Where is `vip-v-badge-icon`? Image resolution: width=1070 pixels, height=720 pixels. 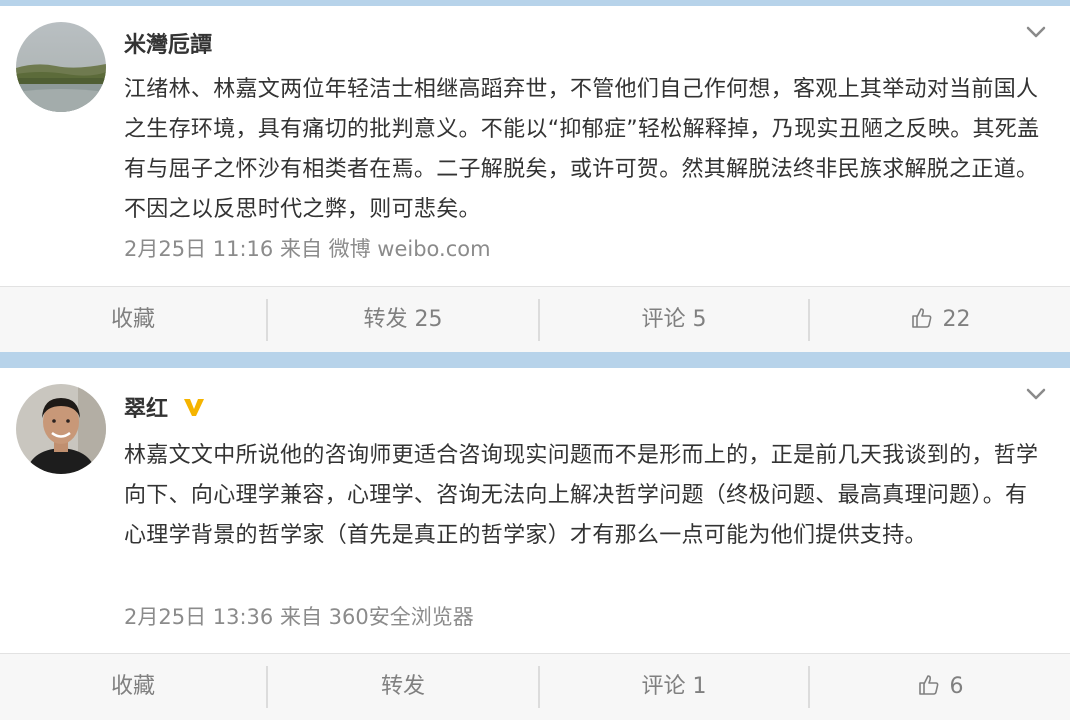 vip-v-badge-icon is located at coordinates (194, 410).